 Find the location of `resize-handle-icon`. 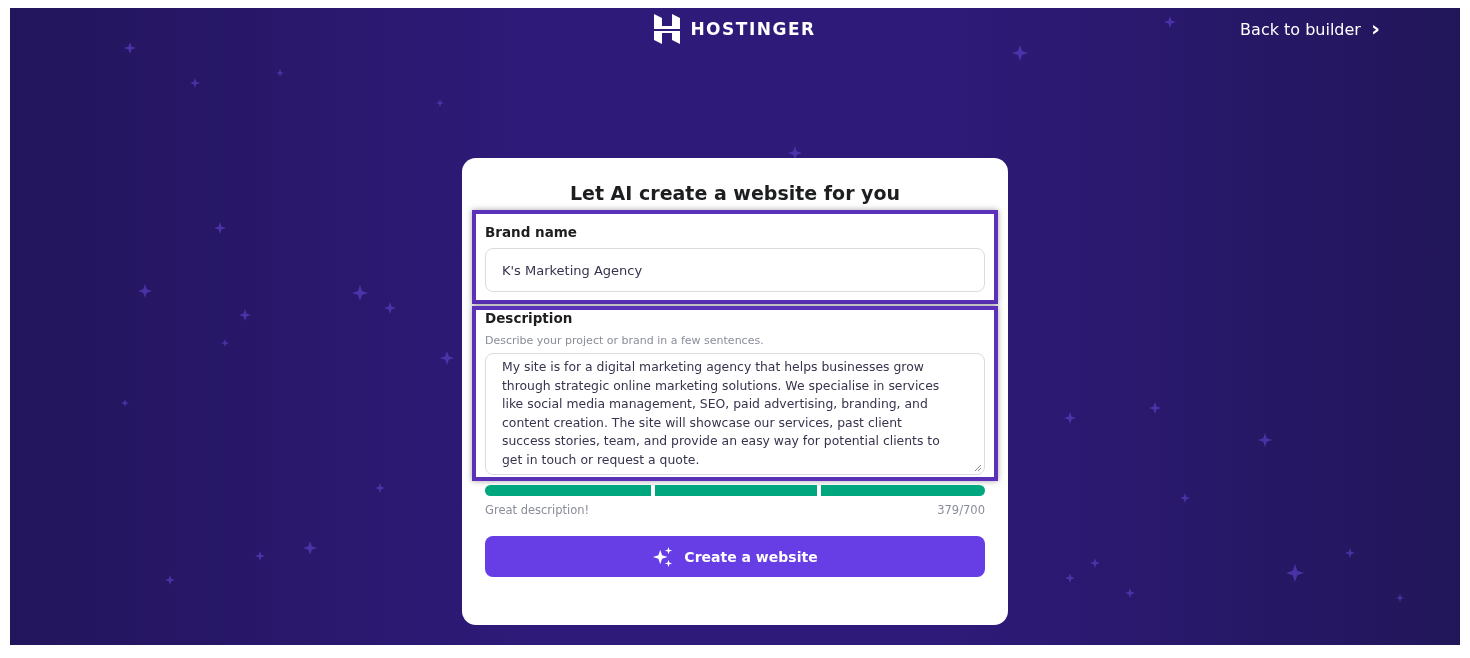

resize-handle-icon is located at coordinates (978, 468).